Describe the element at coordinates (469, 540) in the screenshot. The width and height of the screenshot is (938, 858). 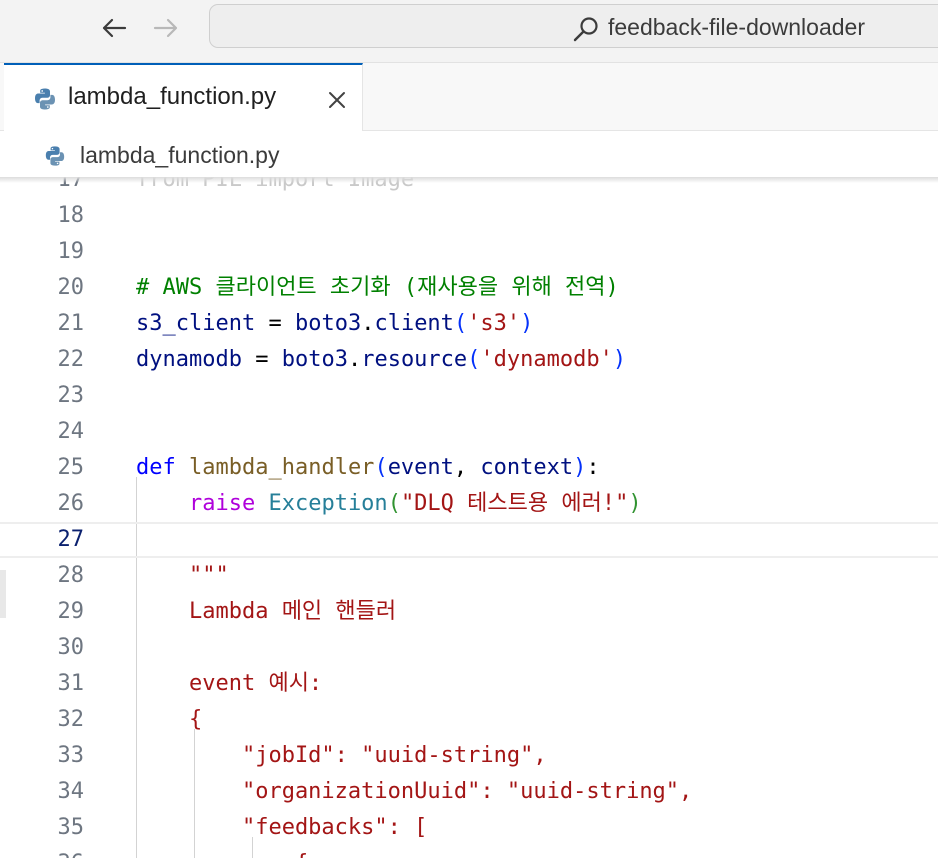
I see `code-line: 27` at that location.